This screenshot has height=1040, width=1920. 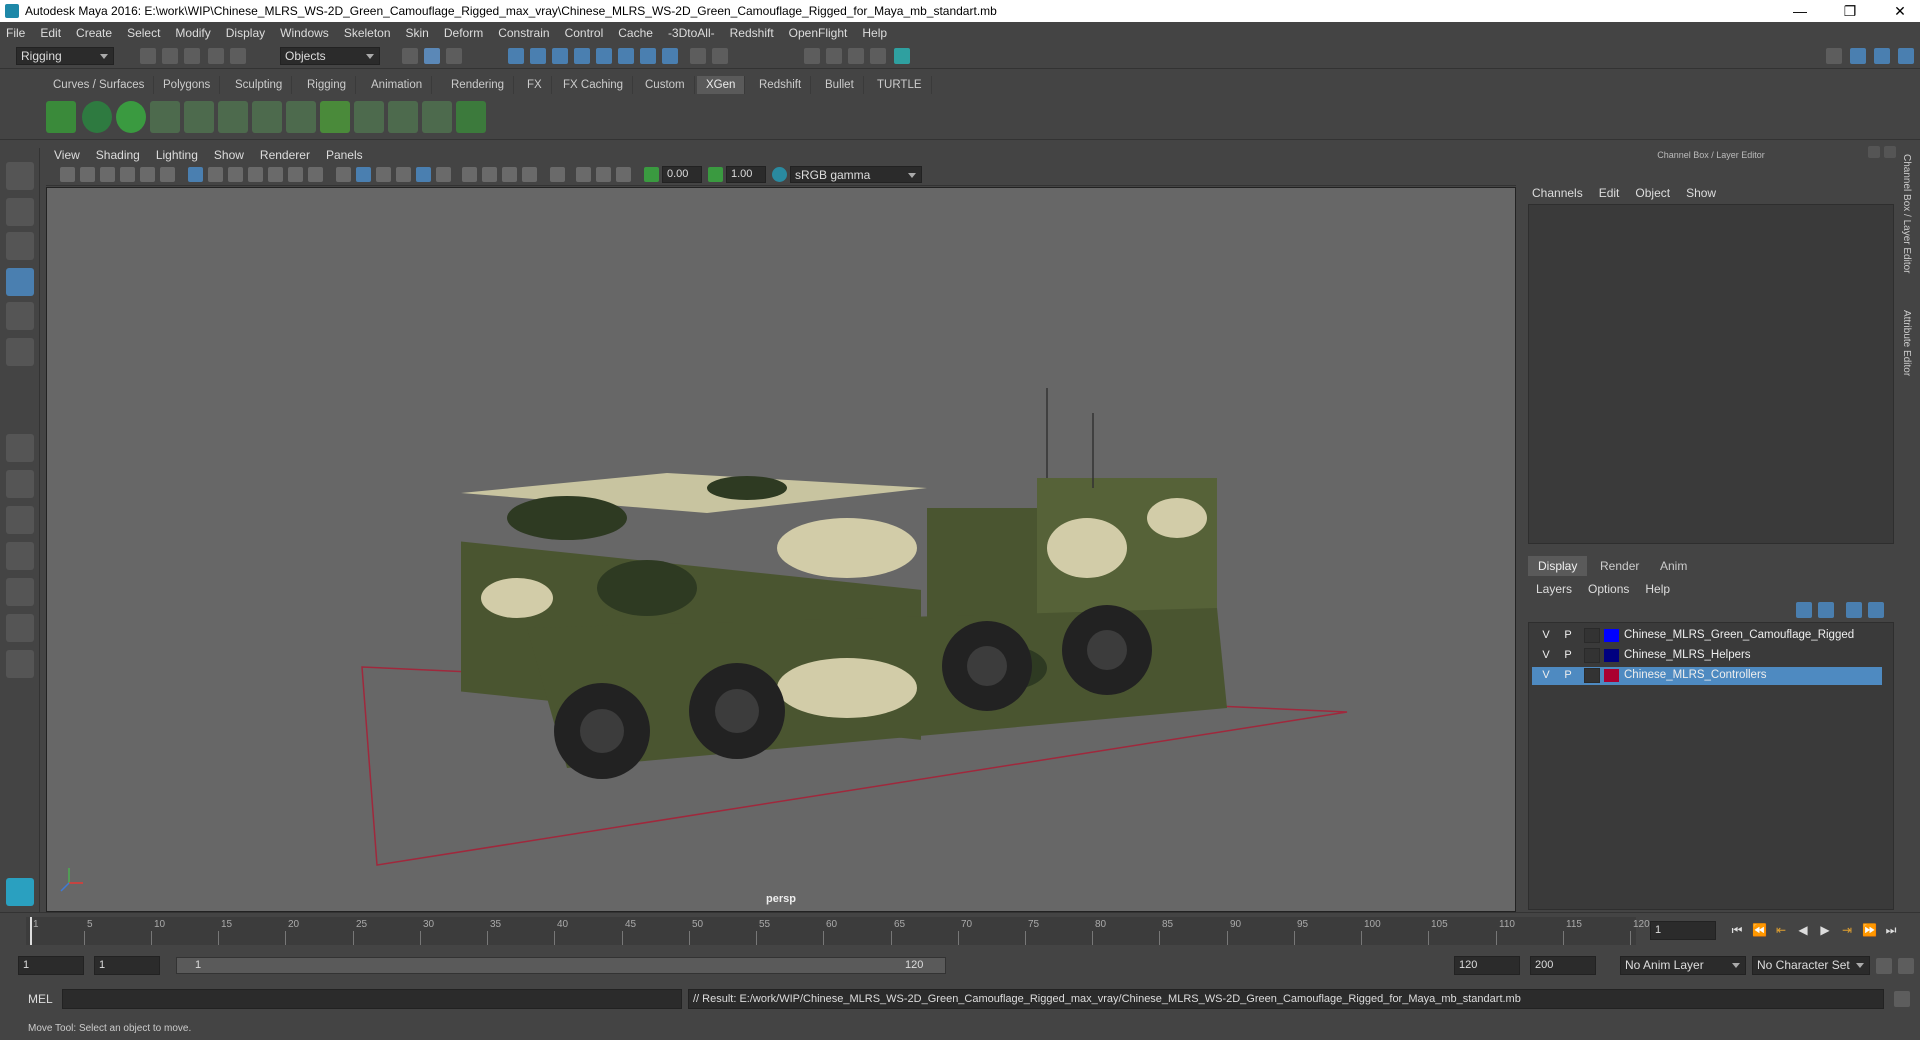 What do you see at coordinates (127, 965) in the screenshot?
I see `playback-start-field: 1` at bounding box center [127, 965].